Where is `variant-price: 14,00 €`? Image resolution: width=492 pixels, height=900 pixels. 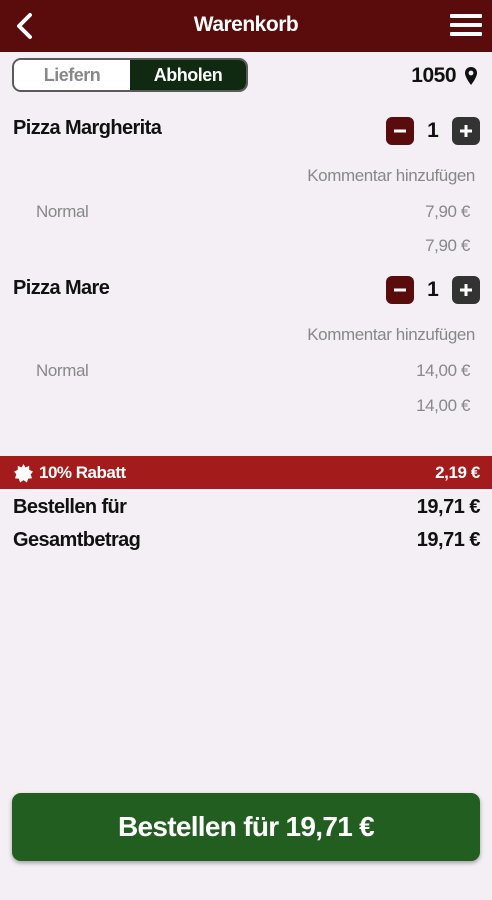
variant-price: 14,00 € is located at coordinates (443, 370).